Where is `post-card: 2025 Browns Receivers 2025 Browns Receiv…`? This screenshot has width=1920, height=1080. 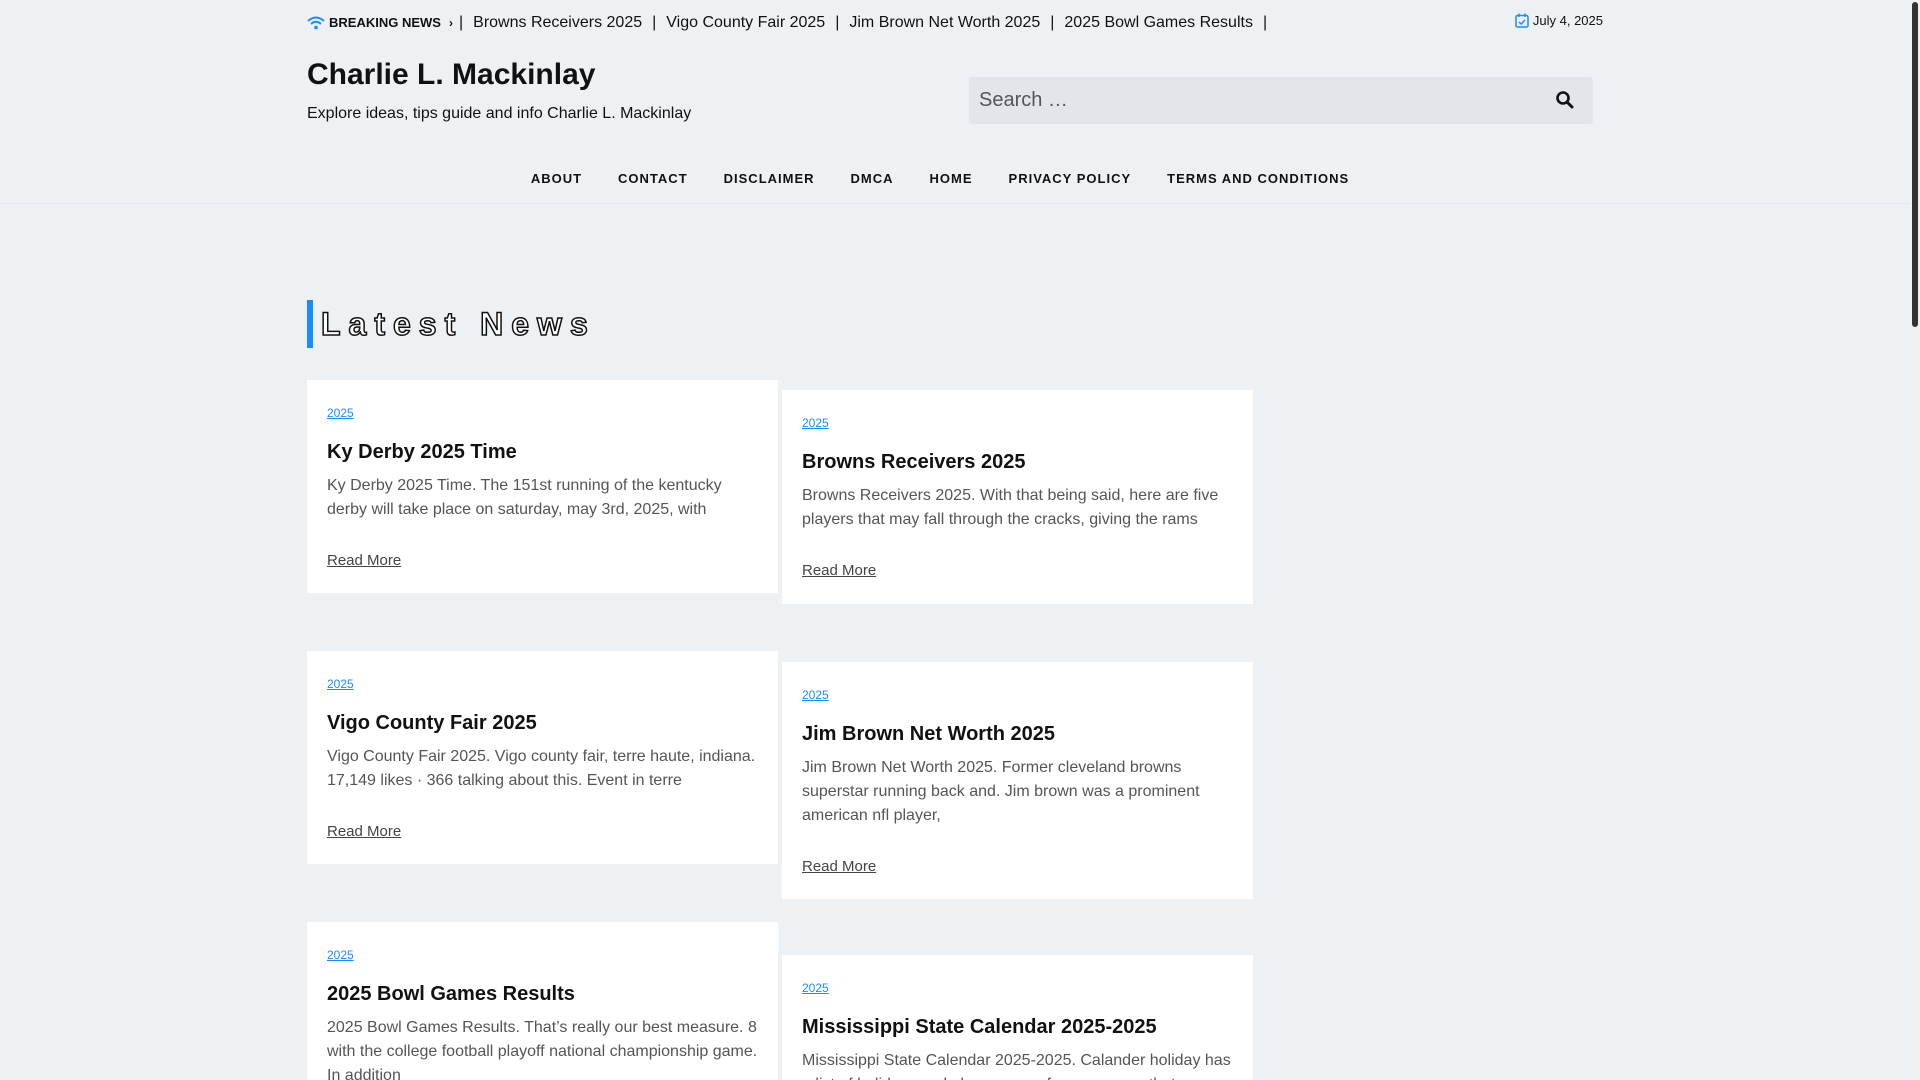 post-card: 2025 Browns Receivers 2025 Browns Receiv… is located at coordinates (1017, 497).